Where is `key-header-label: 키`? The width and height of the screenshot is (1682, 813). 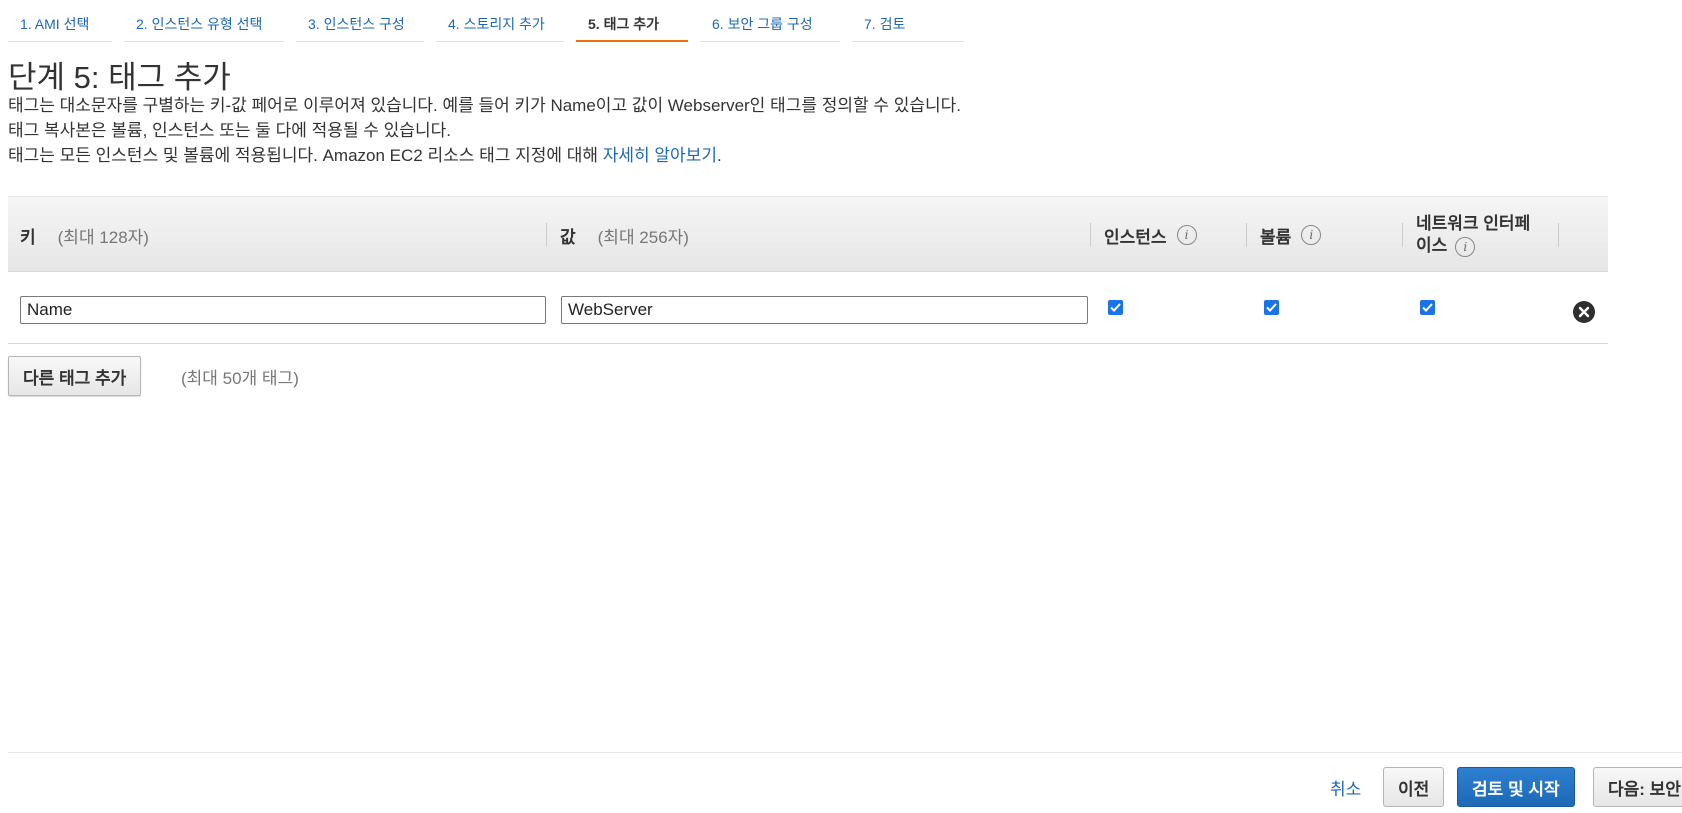
key-header-label: 키 is located at coordinates (28, 237).